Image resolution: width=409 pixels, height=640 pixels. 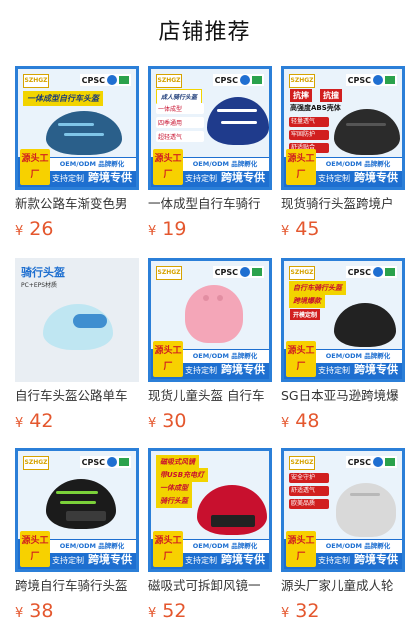 I want to click on section-title: 店铺推荐, so click(x=204, y=32).